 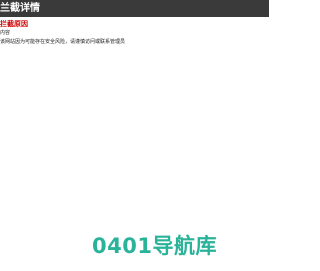 I want to click on site-watermark: 0401导航库, so click(x=154, y=246).